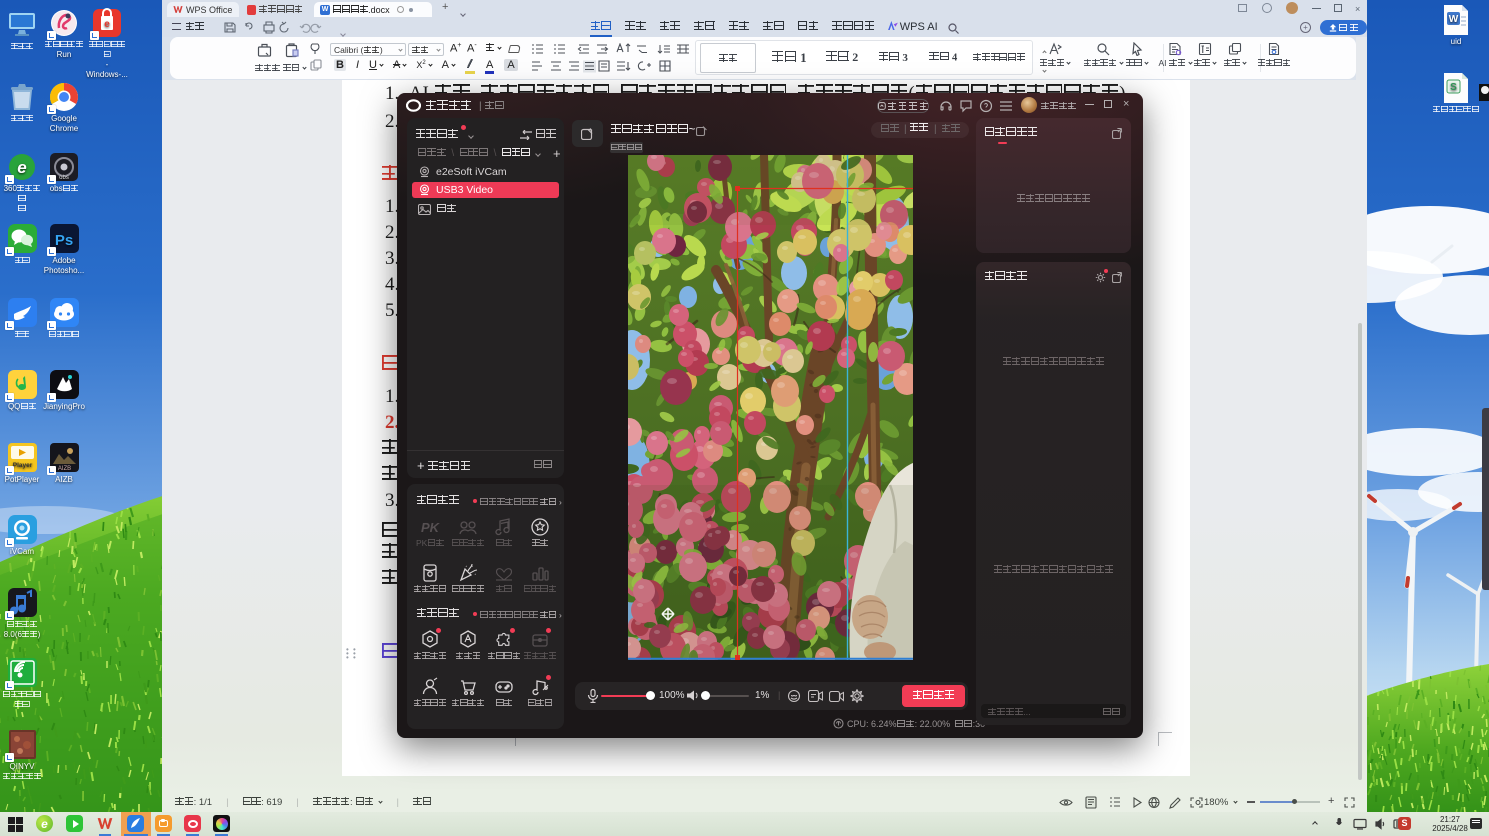  I want to click on svg-text: obs, so click(64, 178).